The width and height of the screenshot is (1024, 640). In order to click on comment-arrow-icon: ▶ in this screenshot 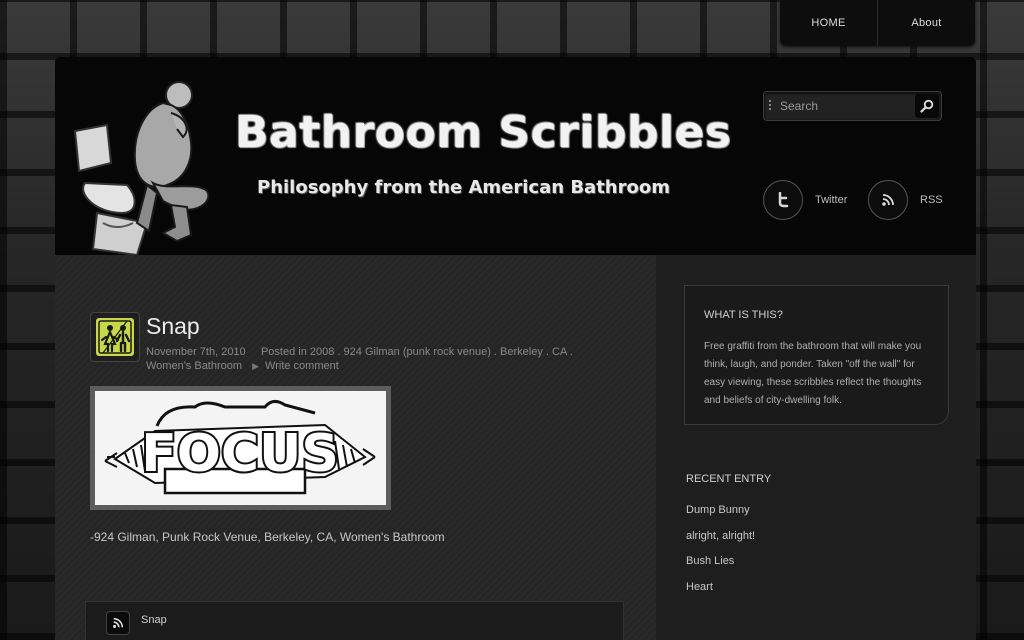, I will do `click(256, 366)`.